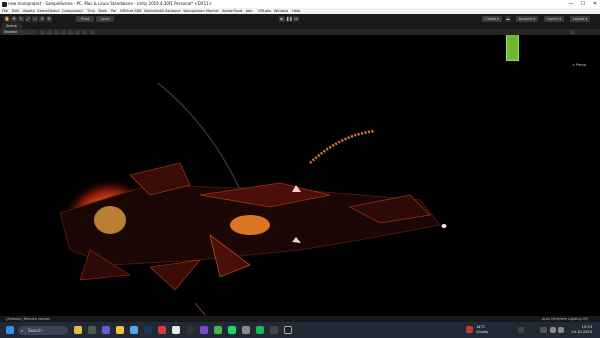 This screenshot has height=338, width=600. Describe the element at coordinates (134, 330) in the screenshot. I see `store-icon` at that location.